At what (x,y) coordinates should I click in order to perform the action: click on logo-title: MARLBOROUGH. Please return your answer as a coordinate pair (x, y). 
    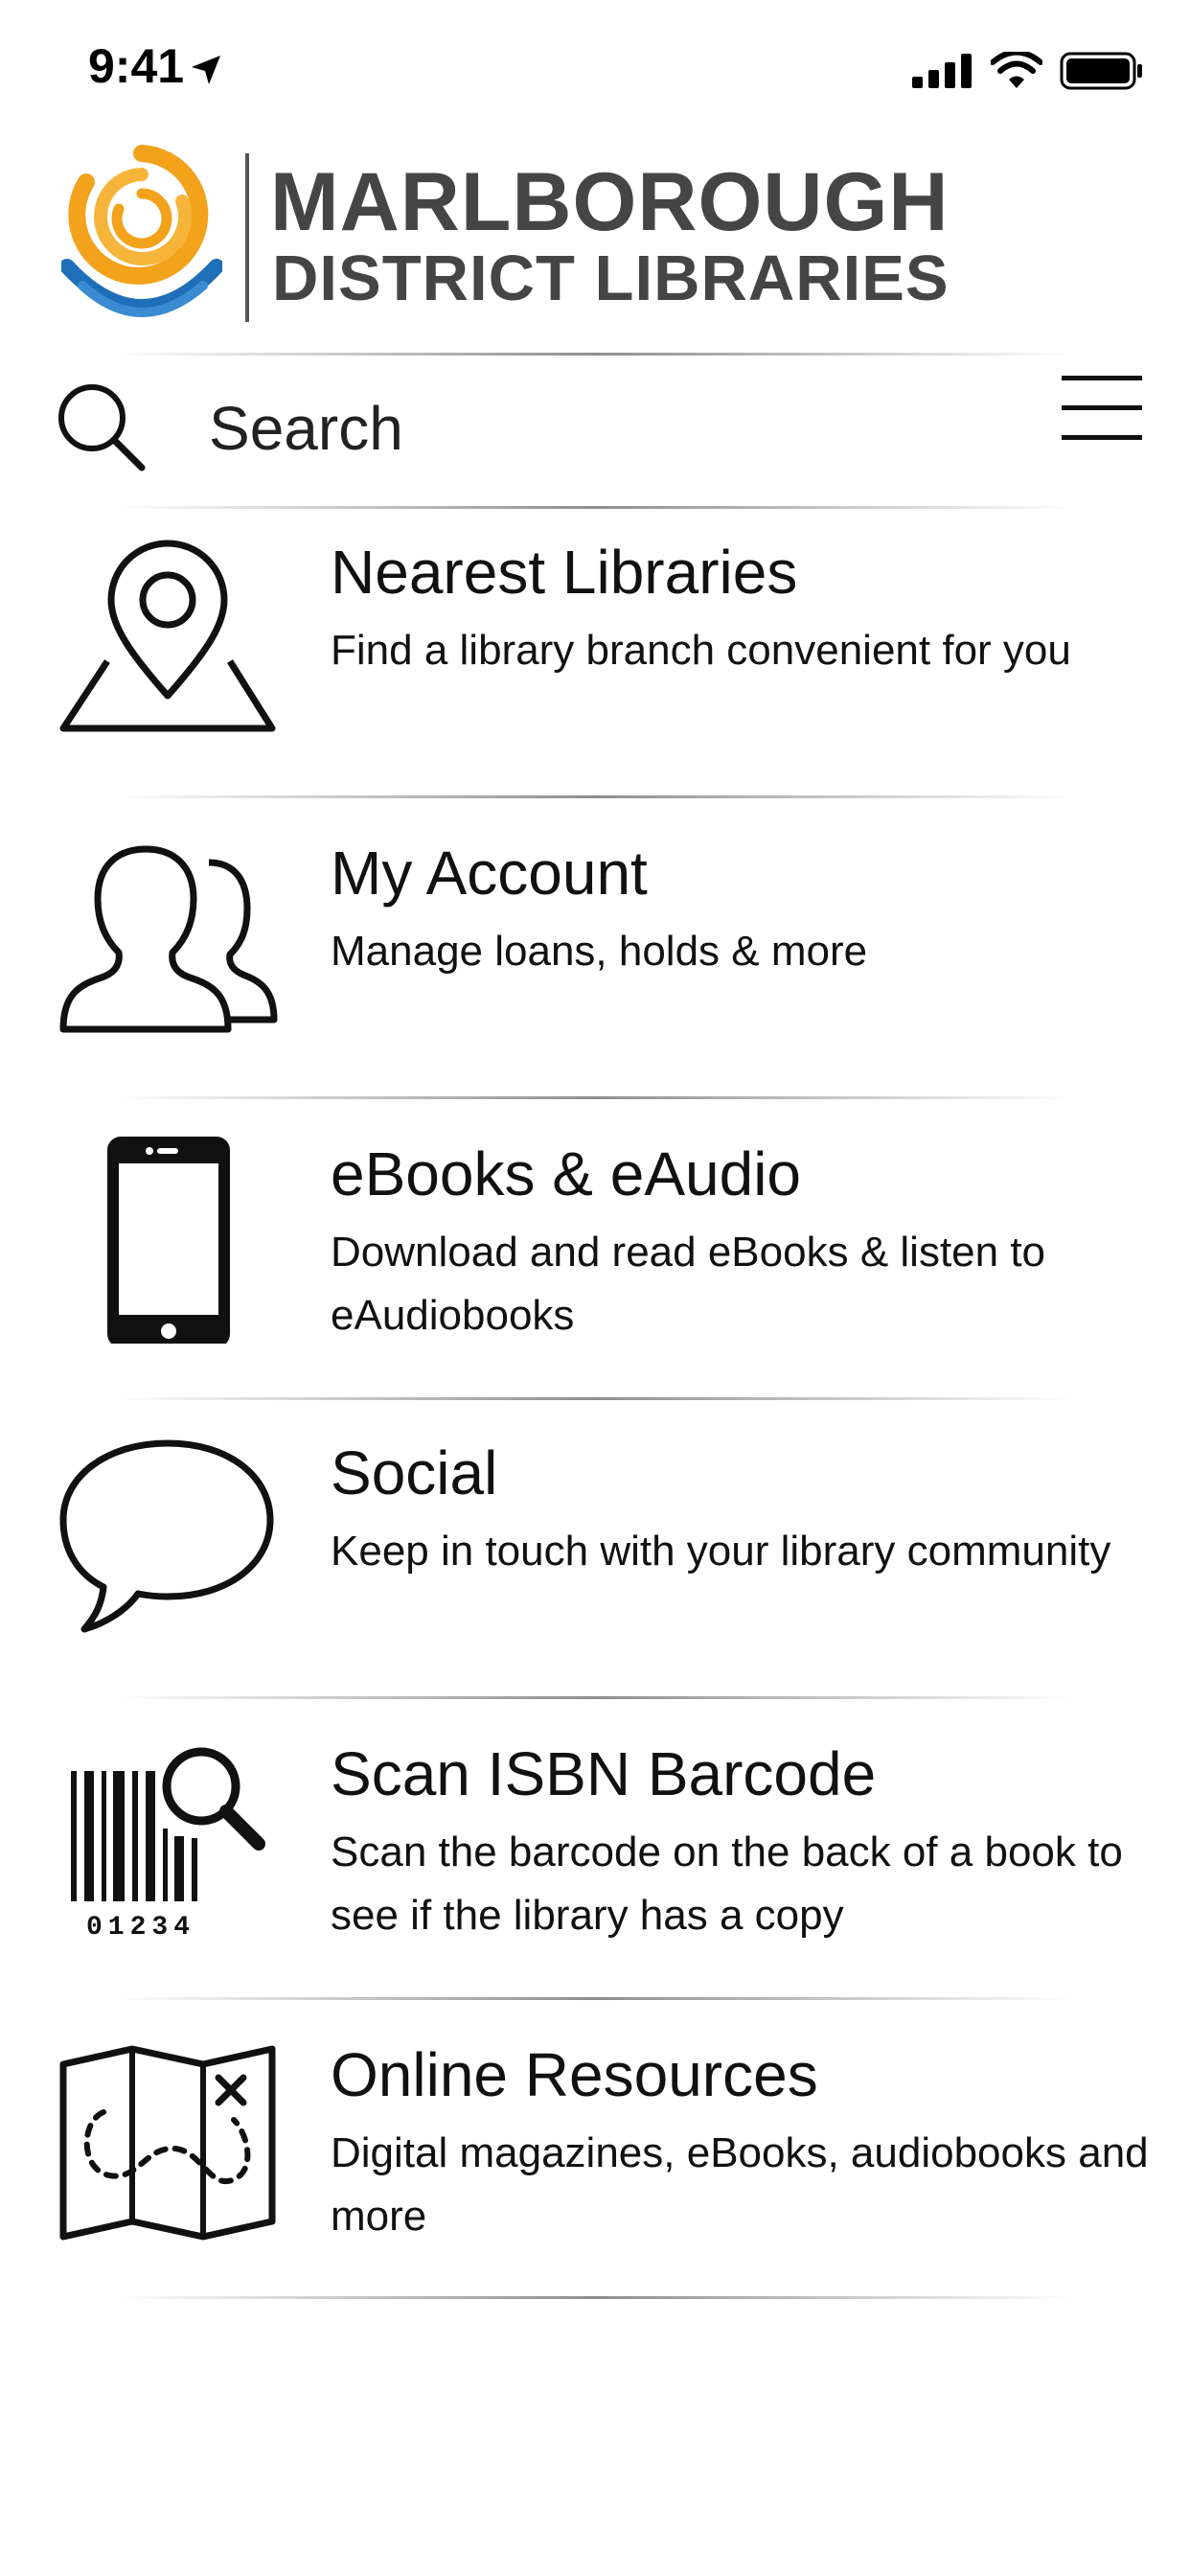
    Looking at the image, I should click on (610, 202).